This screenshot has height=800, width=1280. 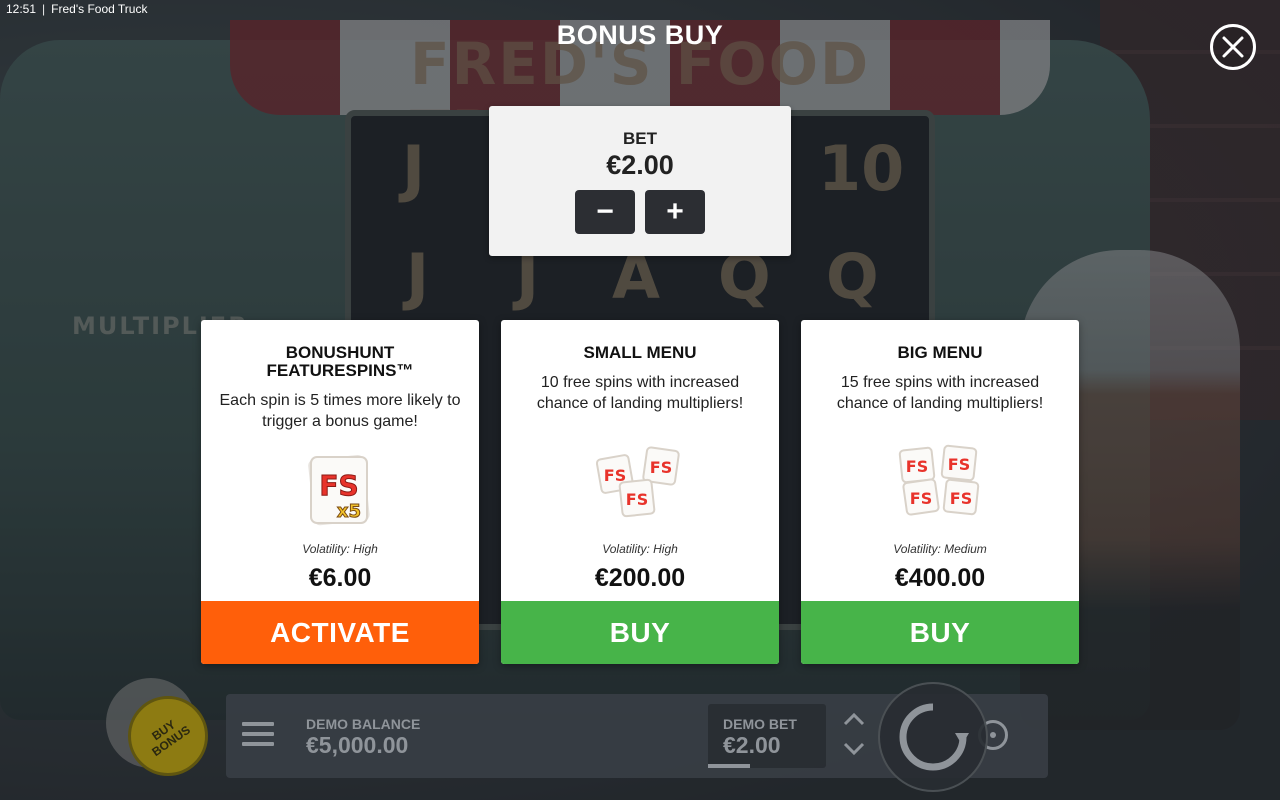 I want to click on spin-button, so click(x=933, y=737).